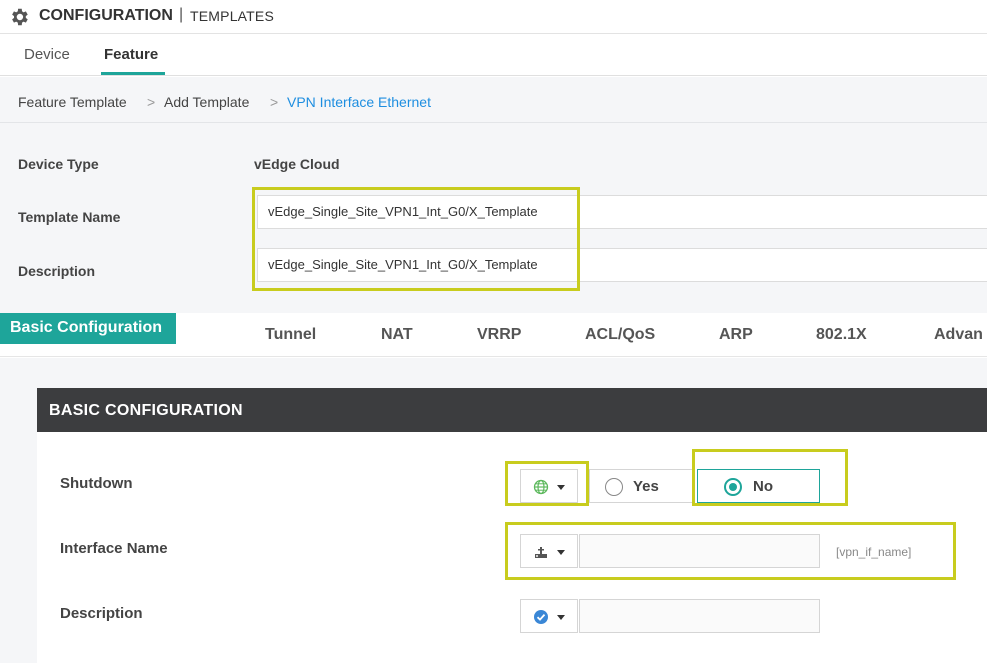 Image resolution: width=987 pixels, height=663 pixels. Describe the element at coordinates (770, 477) in the screenshot. I see `highlight-shutdown-no` at that location.